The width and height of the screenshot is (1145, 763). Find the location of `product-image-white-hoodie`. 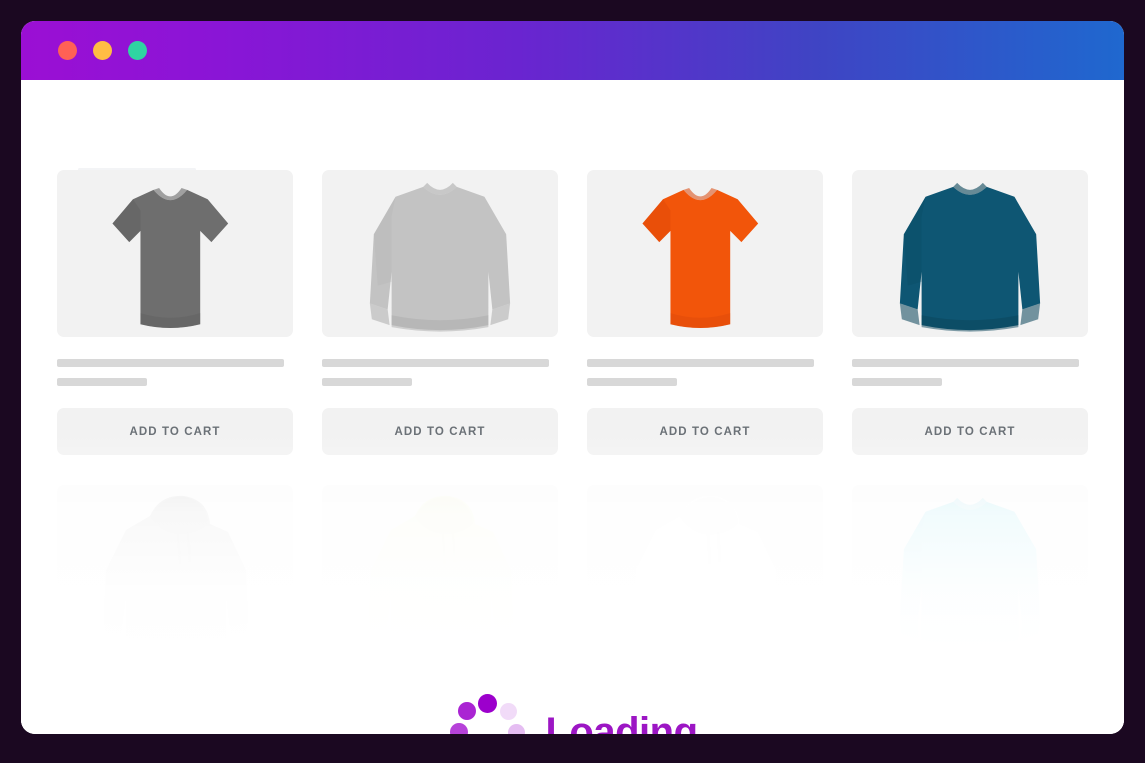

product-image-white-hoodie is located at coordinates (705, 568).